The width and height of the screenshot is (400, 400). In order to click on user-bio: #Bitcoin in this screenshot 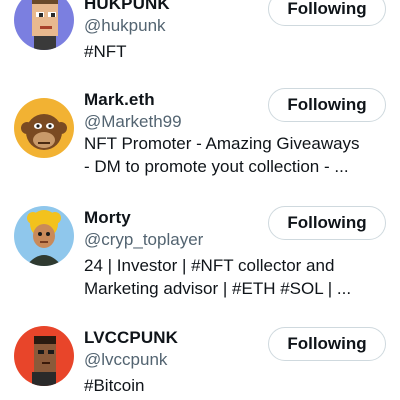, I will do `click(237, 385)`.